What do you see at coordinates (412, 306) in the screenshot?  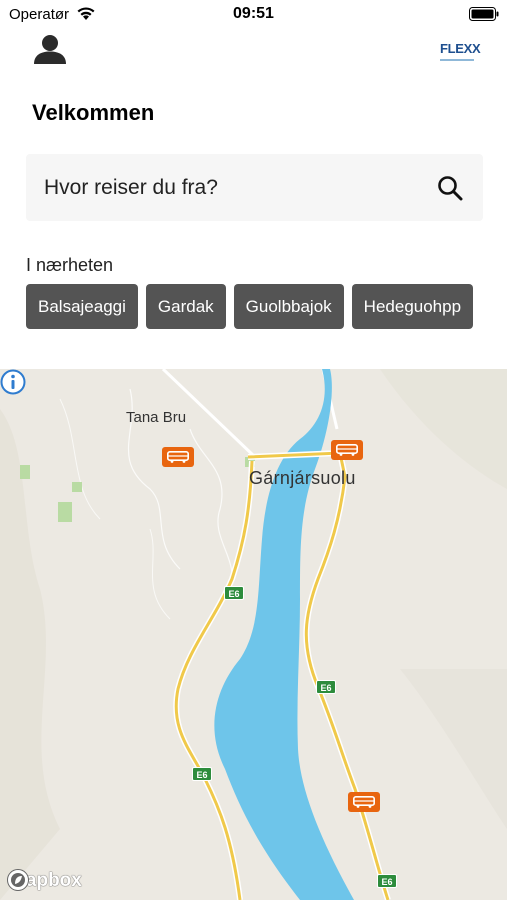 I see `nearby-stop-chip: Hedeguohpp` at bounding box center [412, 306].